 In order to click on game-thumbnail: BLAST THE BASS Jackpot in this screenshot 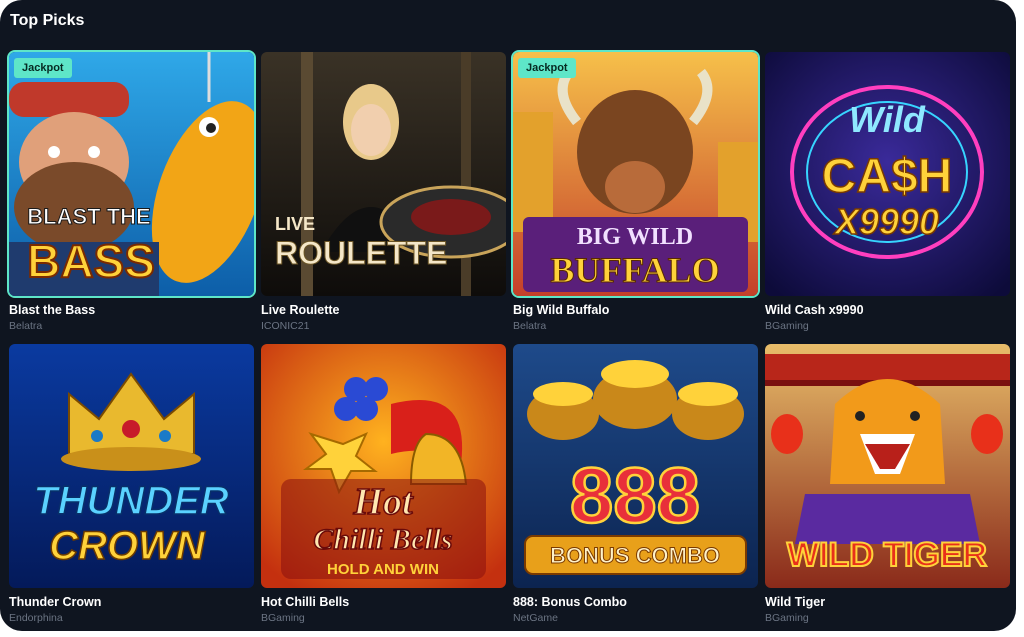, I will do `click(131, 174)`.